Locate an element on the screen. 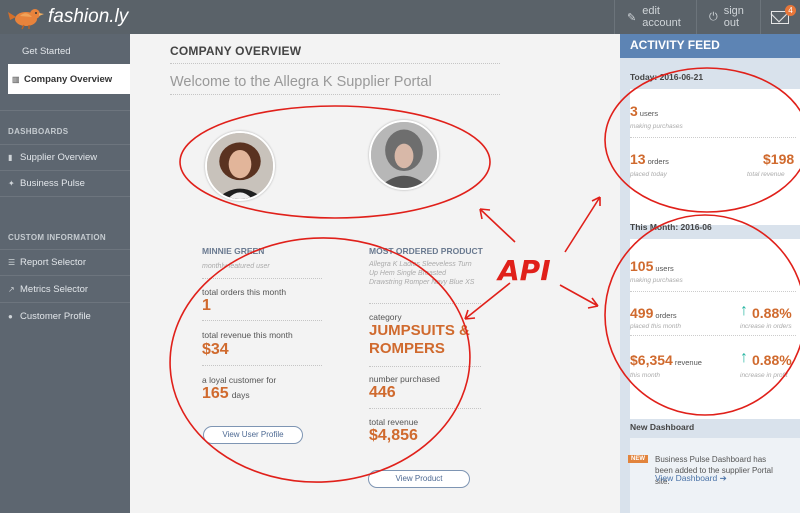  sidebar-item-metrics-selector: ↗ Metrics Selector is located at coordinates (69, 289).